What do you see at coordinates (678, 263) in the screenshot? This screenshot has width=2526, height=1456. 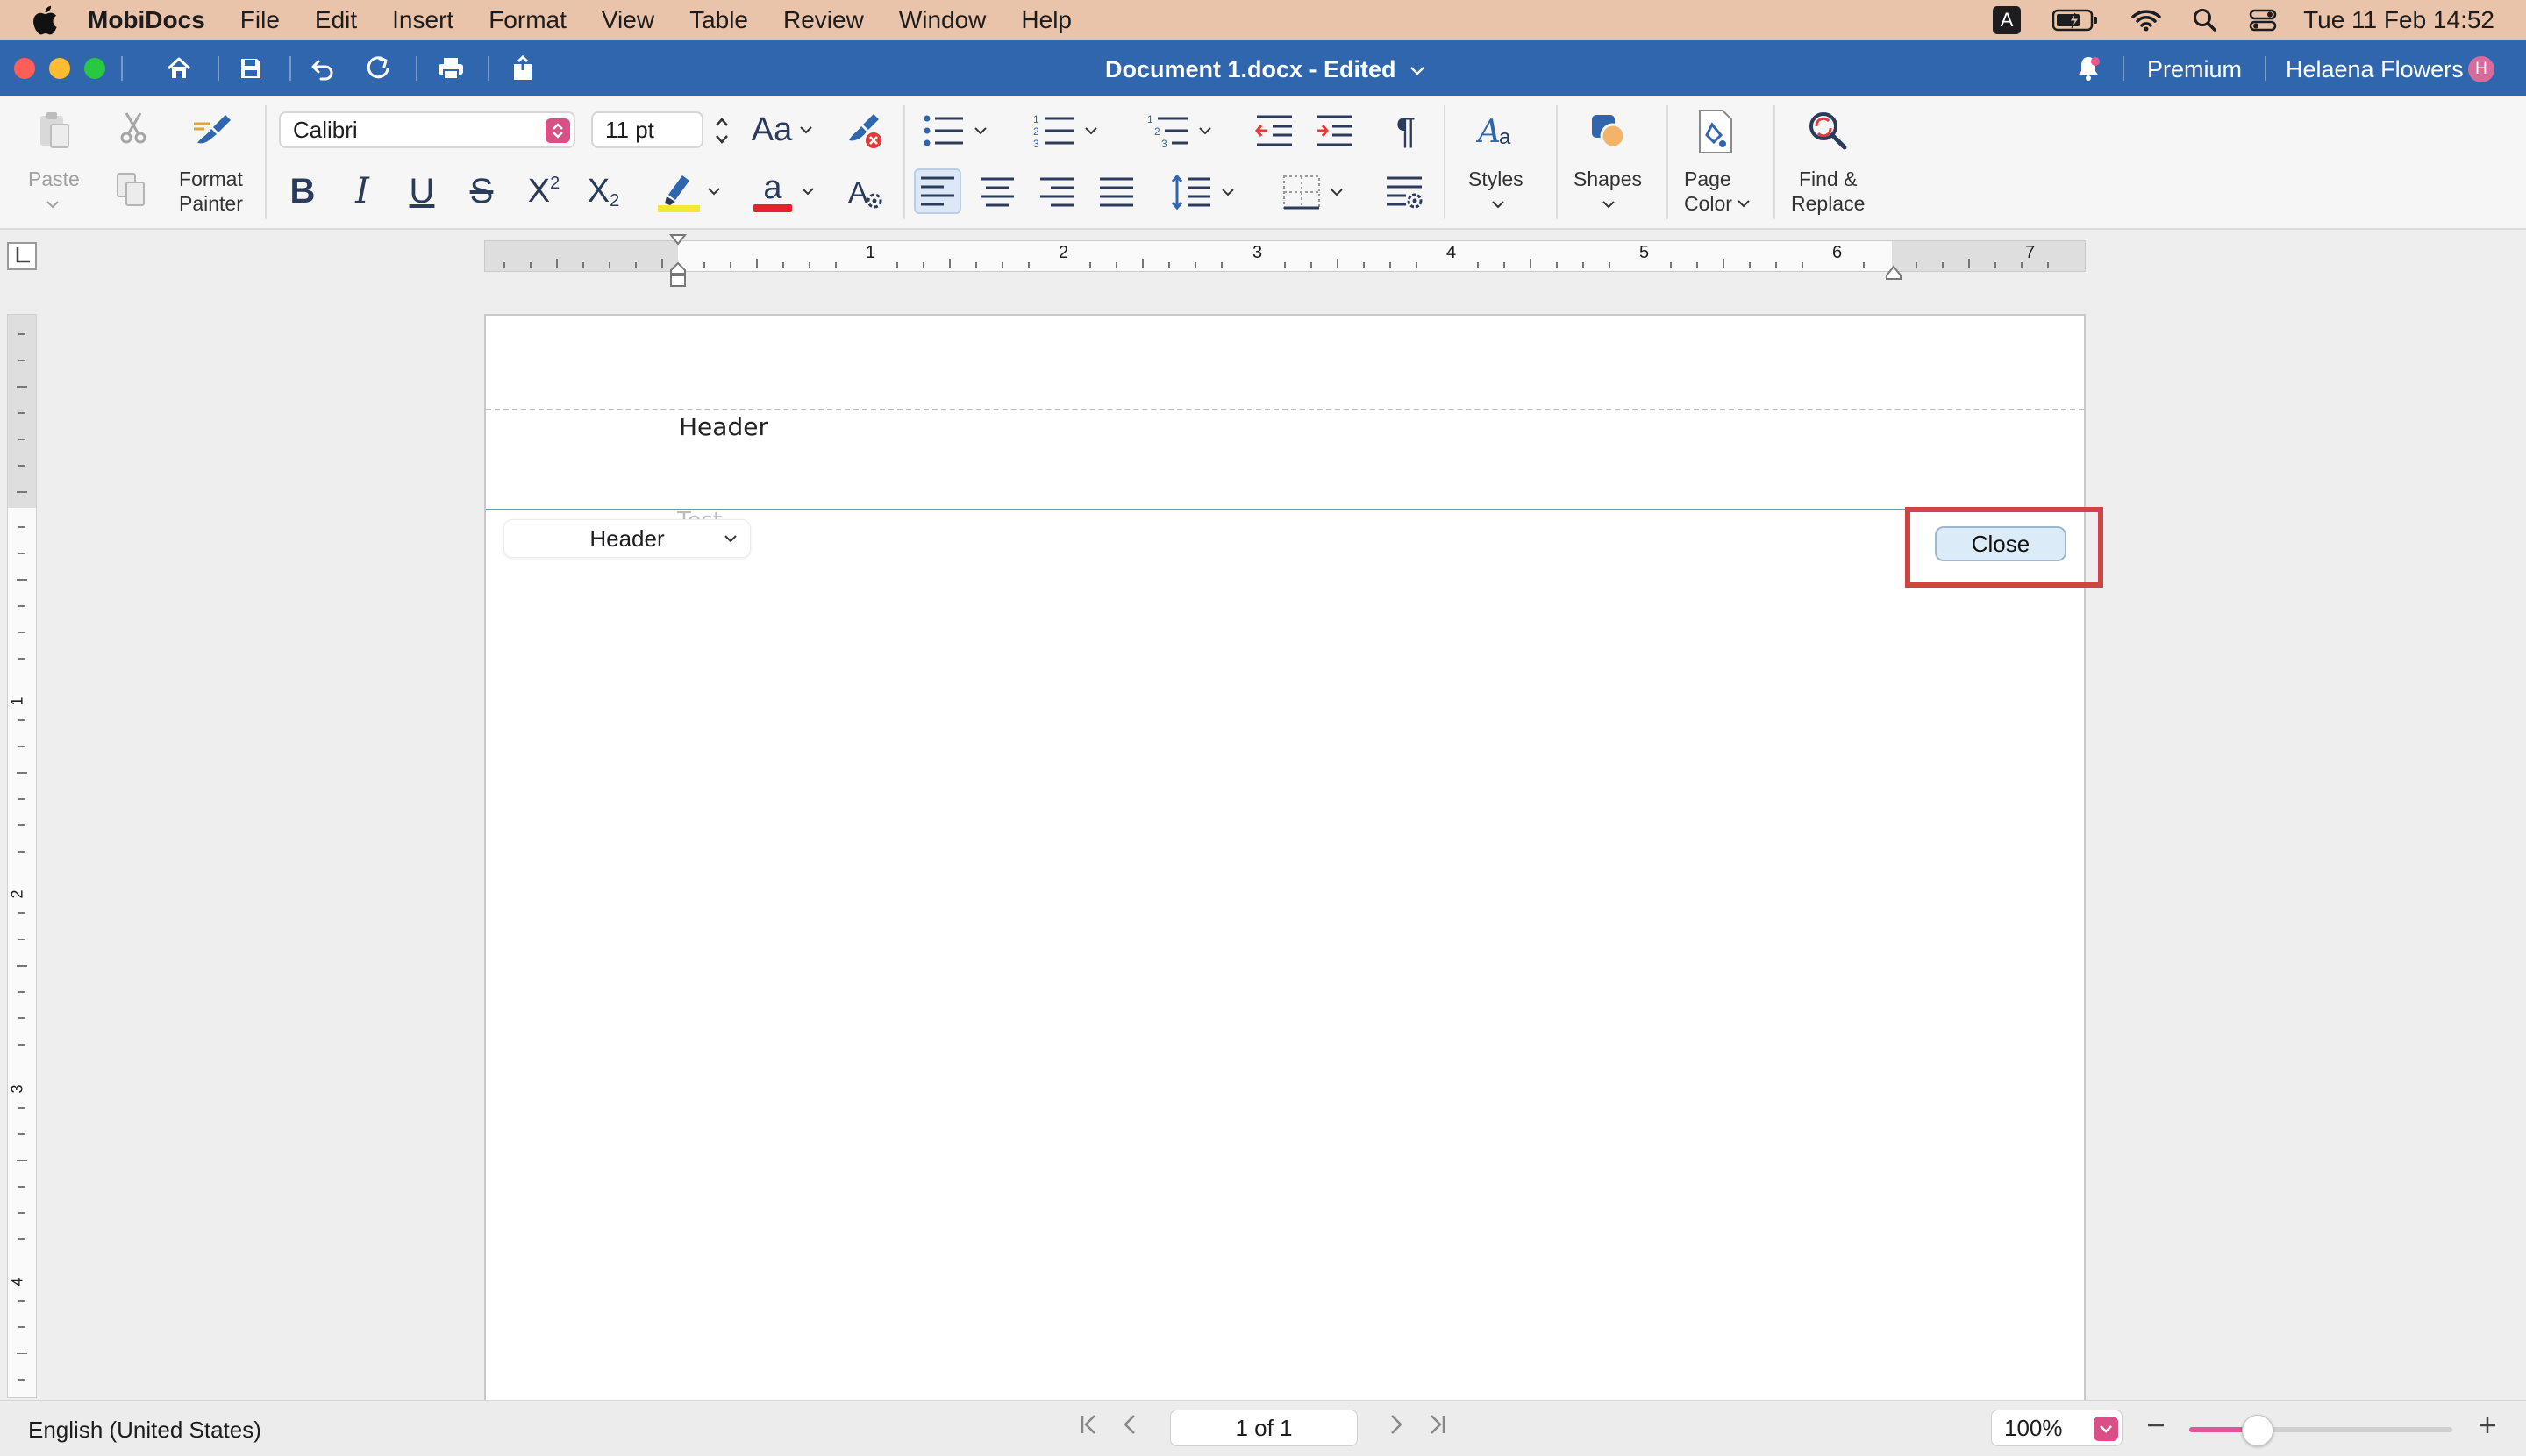 I see `first-line-indent-marker` at bounding box center [678, 263].